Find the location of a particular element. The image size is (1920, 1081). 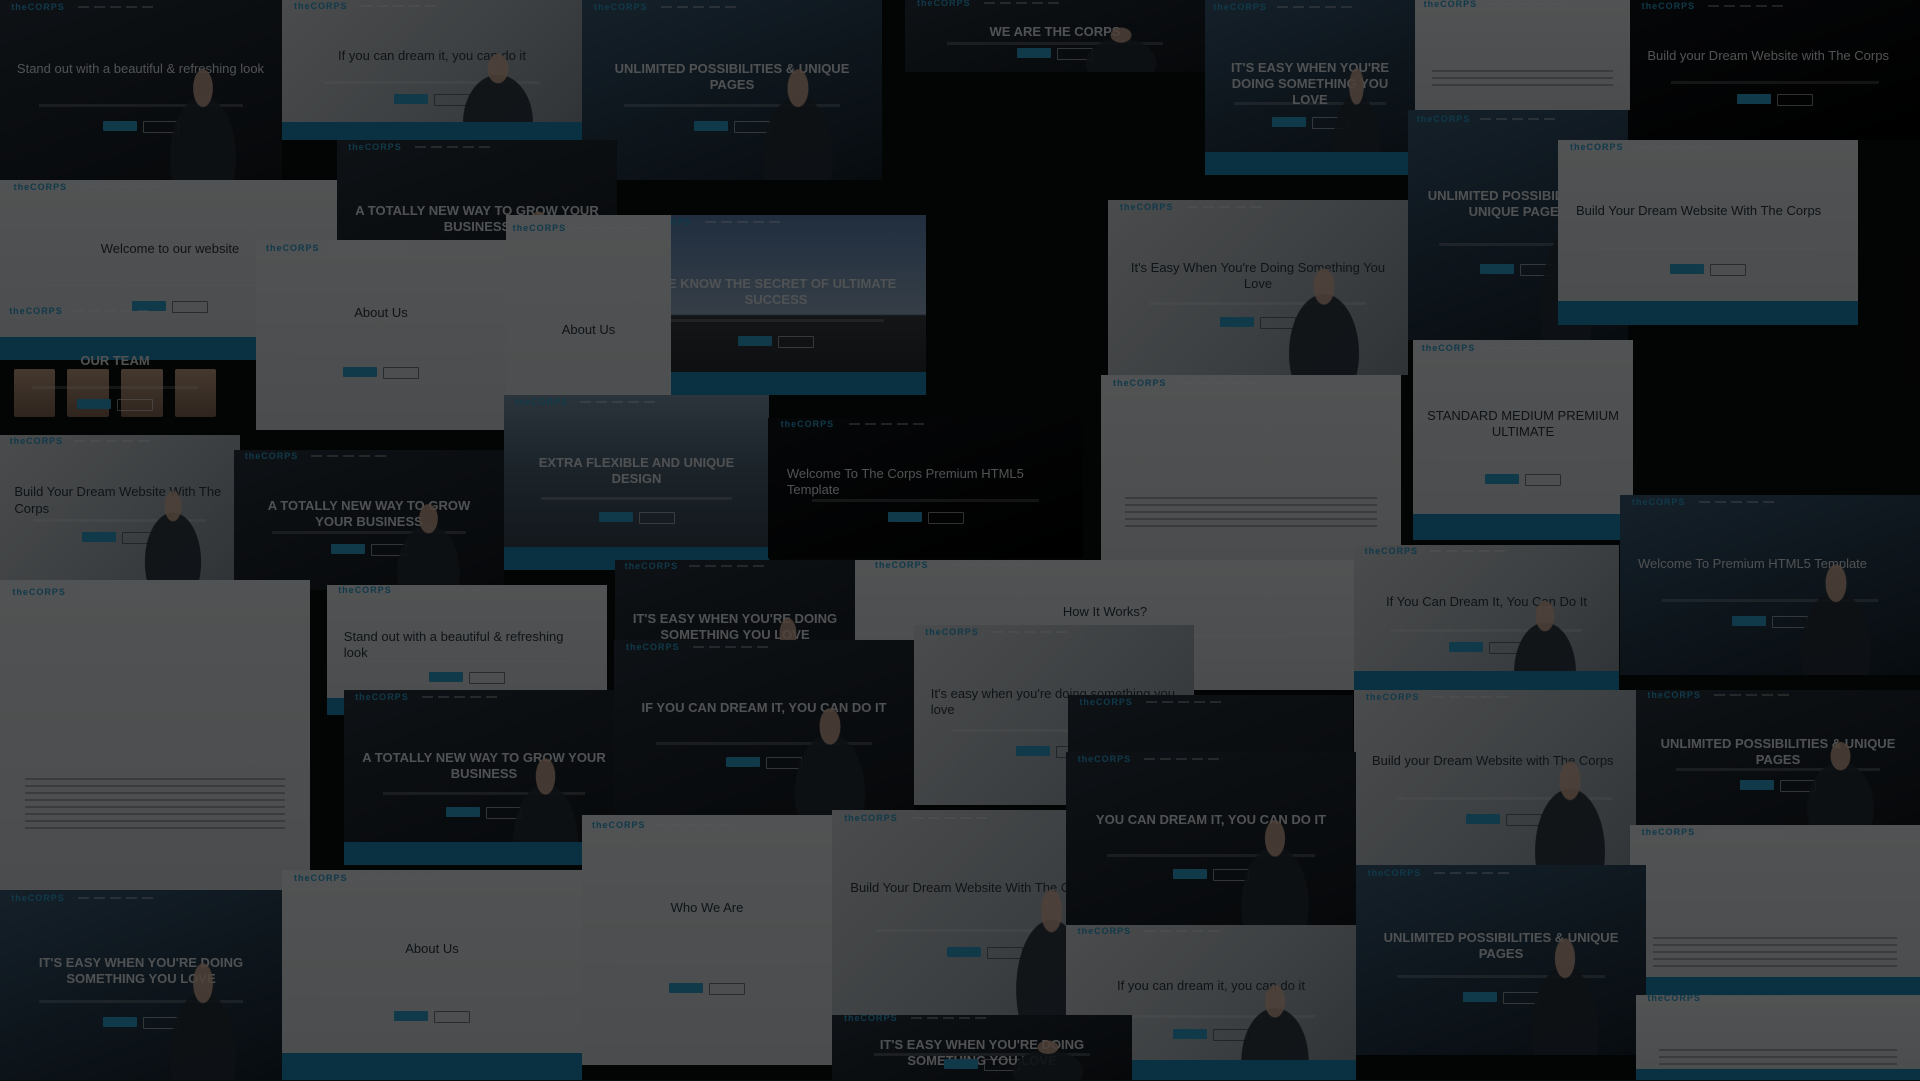

tile-hero-heading: Build Your Dream Website With The Corps is located at coordinates (1708, 211).